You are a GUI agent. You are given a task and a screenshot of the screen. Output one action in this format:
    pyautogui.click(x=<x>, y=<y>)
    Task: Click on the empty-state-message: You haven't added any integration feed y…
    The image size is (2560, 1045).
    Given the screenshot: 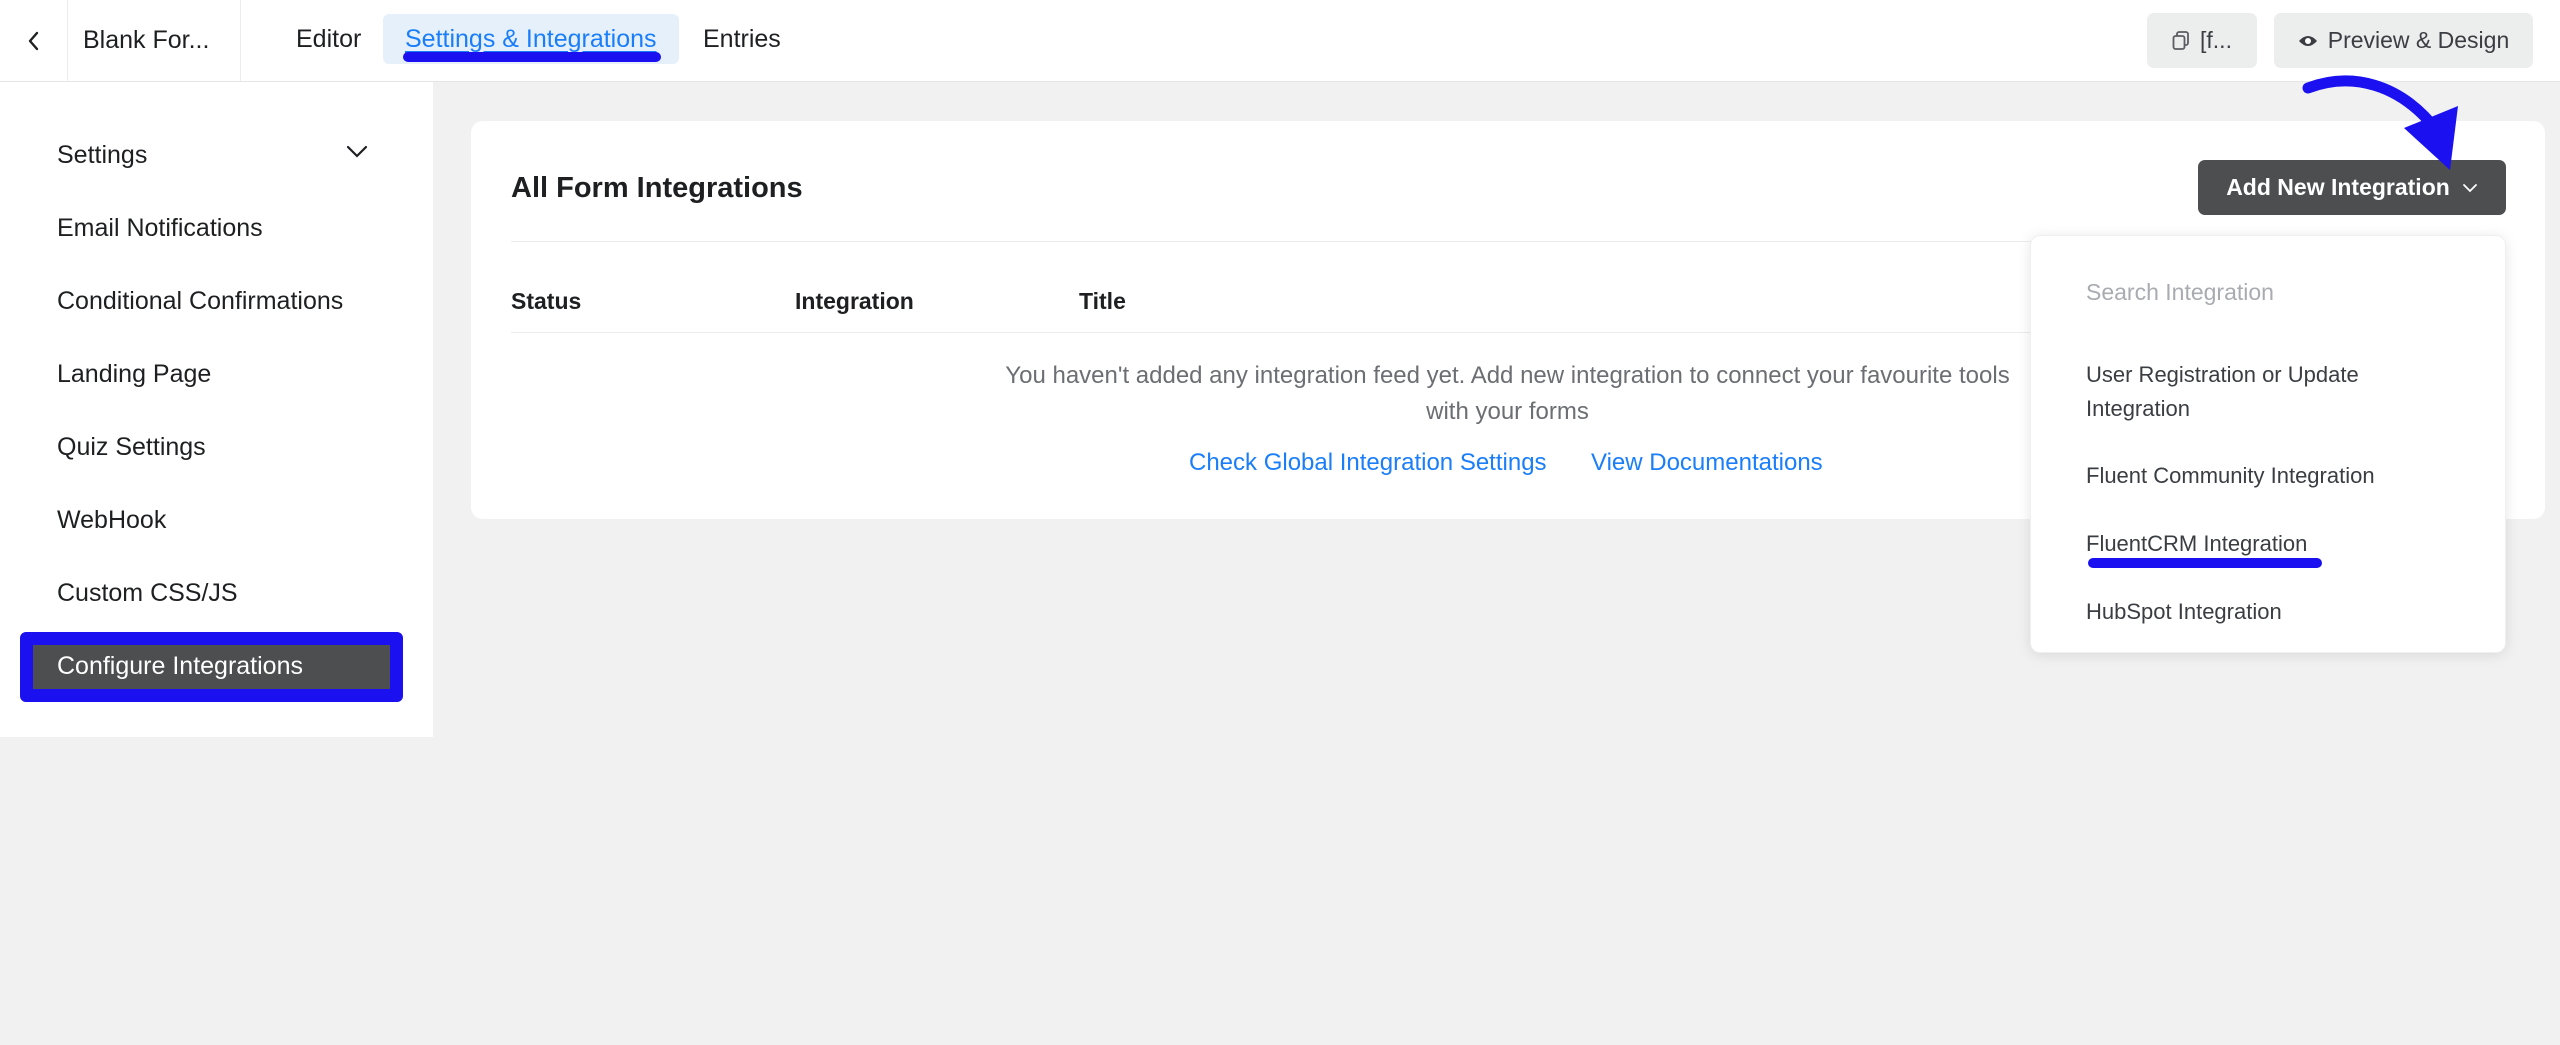 What is the action you would take?
    pyautogui.click(x=1507, y=393)
    